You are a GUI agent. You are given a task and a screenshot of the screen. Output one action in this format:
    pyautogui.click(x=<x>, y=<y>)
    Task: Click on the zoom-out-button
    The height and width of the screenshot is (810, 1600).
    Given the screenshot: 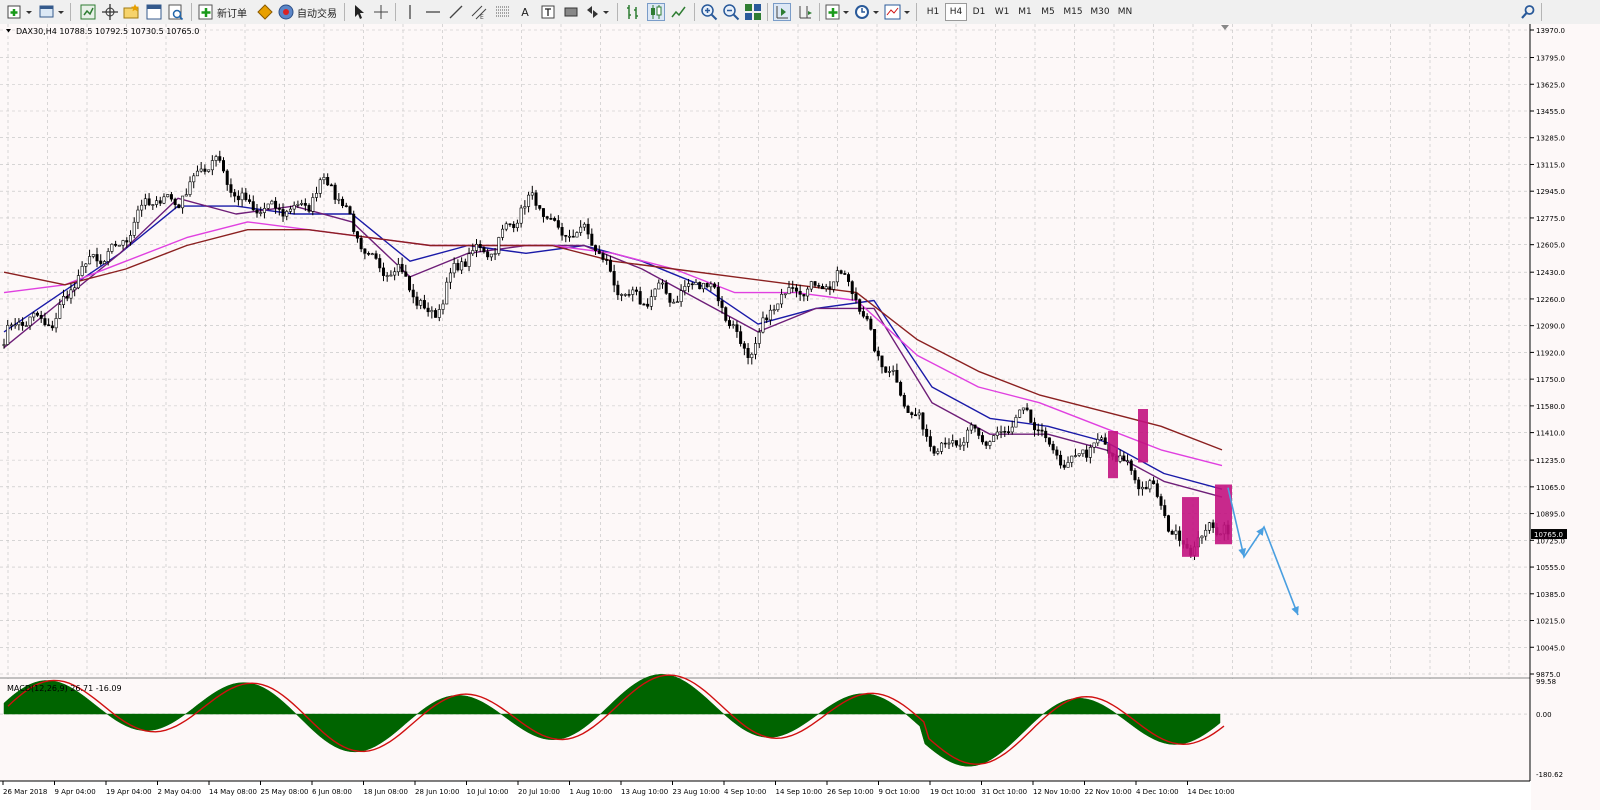 What is the action you would take?
    pyautogui.click(x=731, y=12)
    